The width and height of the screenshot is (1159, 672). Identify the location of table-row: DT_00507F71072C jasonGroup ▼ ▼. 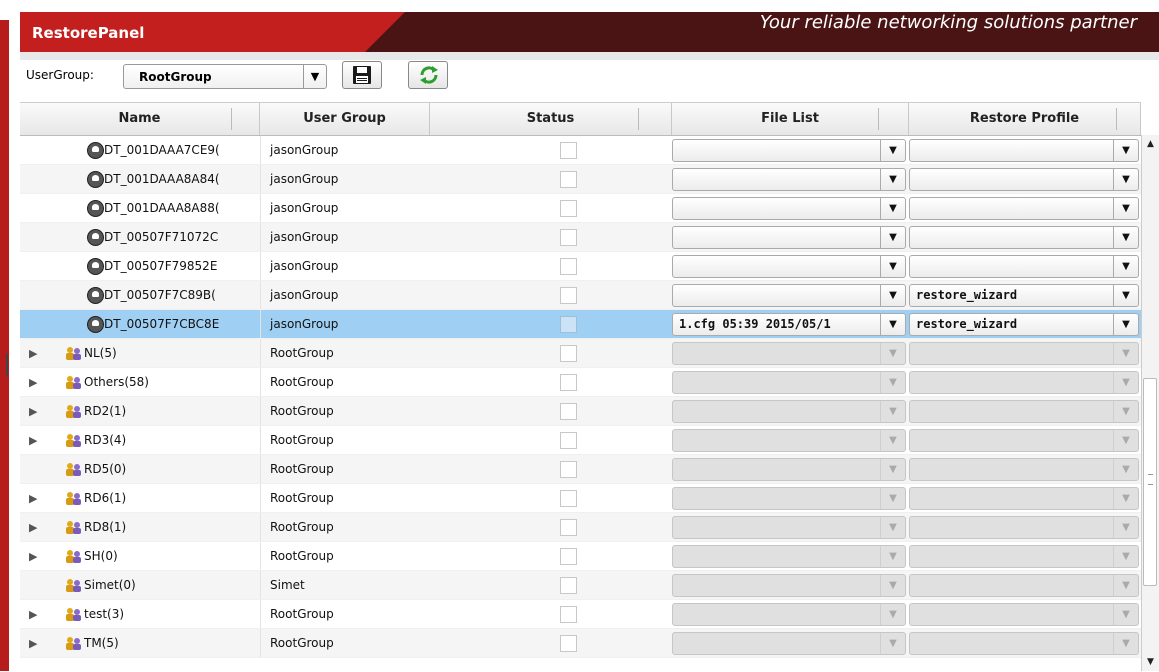
(580, 237).